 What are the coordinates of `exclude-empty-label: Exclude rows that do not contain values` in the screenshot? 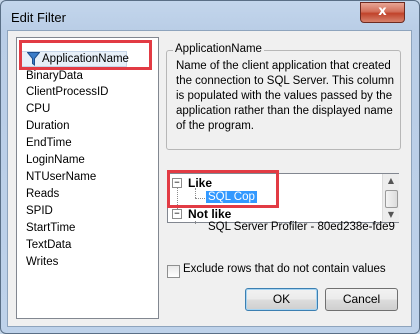 It's located at (284, 269).